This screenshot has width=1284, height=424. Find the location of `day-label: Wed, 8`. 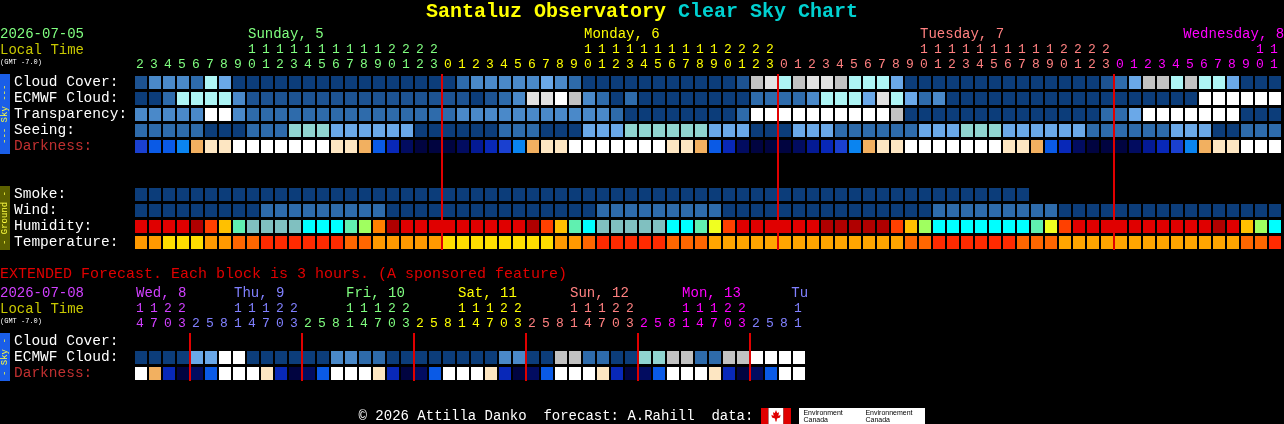

day-label: Wed, 8 is located at coordinates (162, 293).